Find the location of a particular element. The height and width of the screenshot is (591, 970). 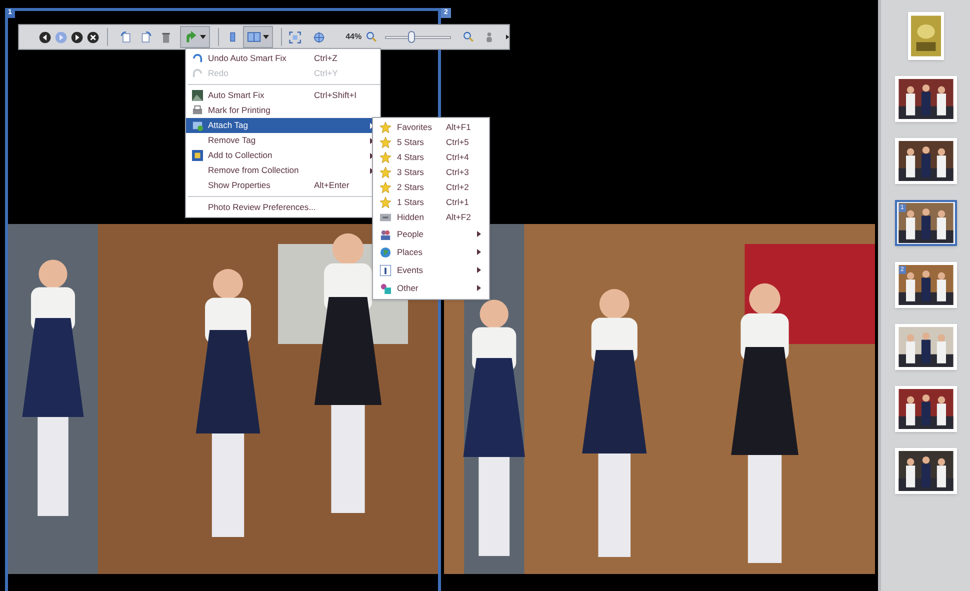

submenu-item: People is located at coordinates (431, 234).